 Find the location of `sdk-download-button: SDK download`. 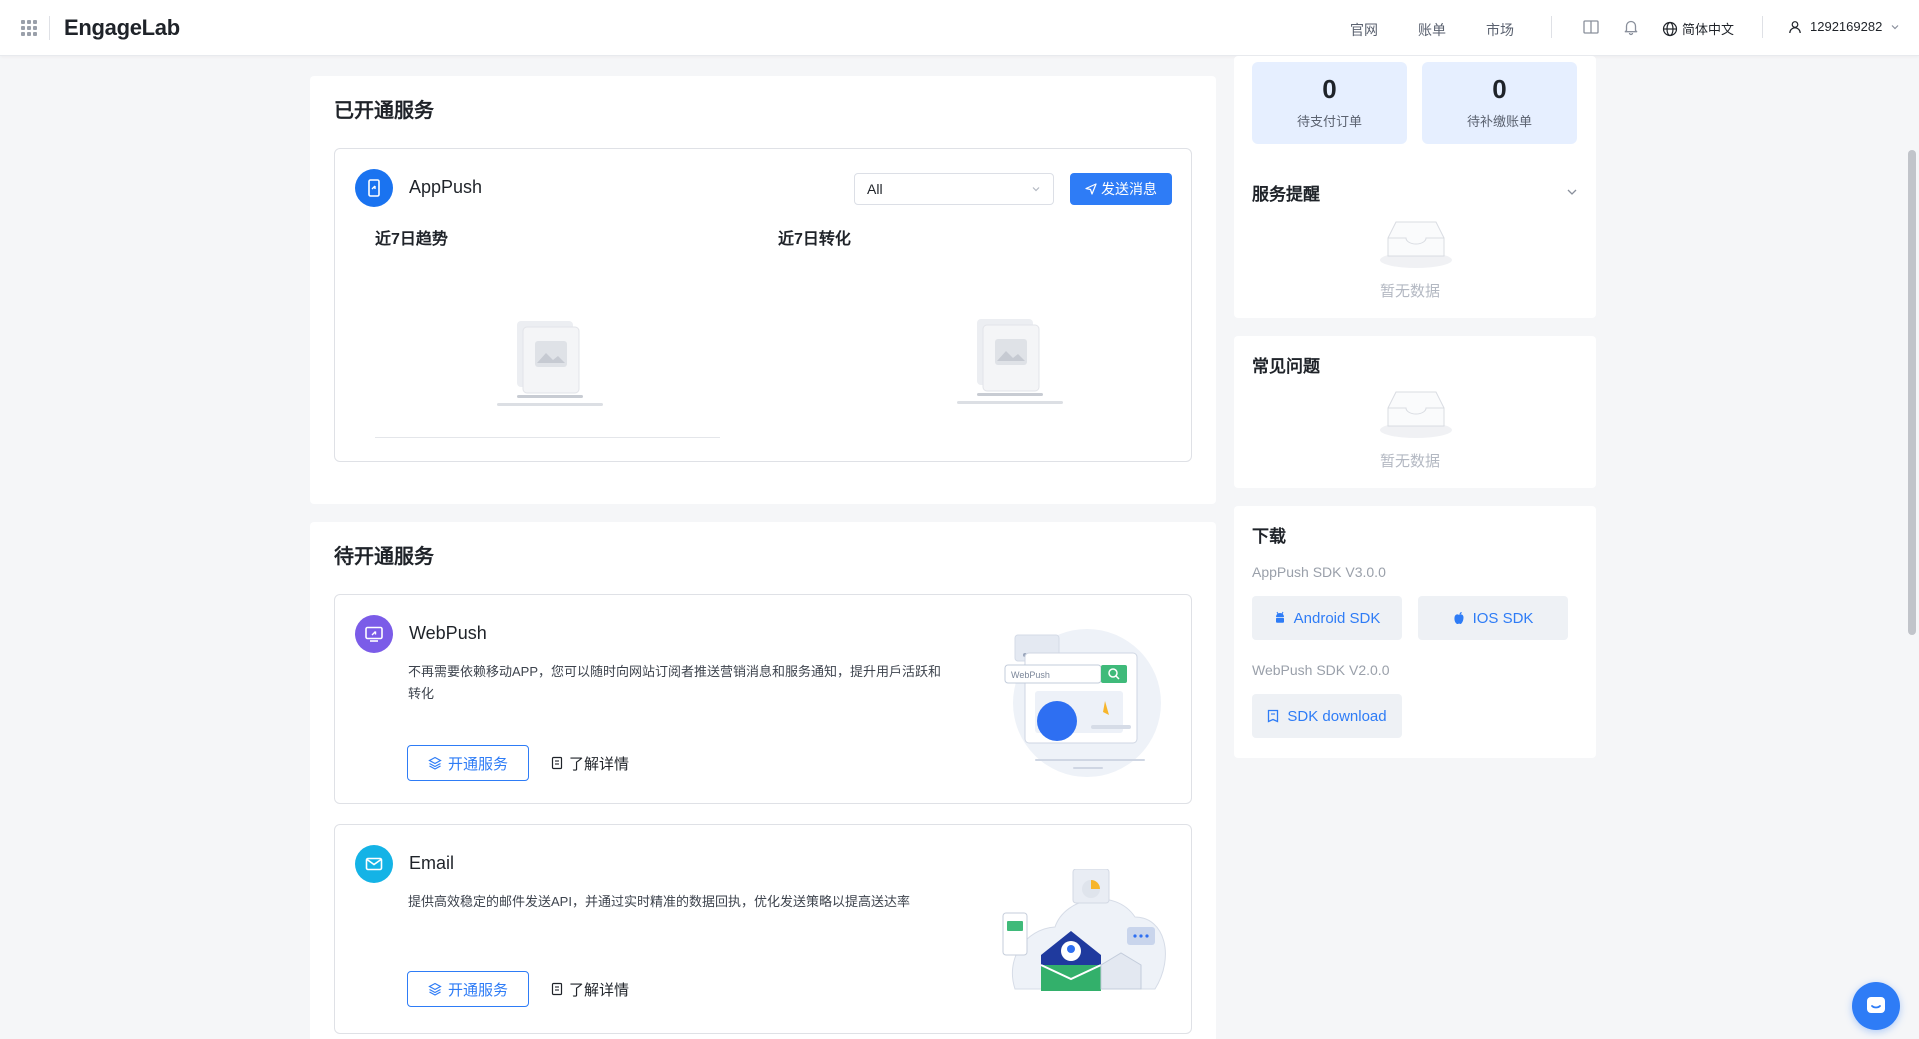

sdk-download-button: SDK download is located at coordinates (1327, 716).